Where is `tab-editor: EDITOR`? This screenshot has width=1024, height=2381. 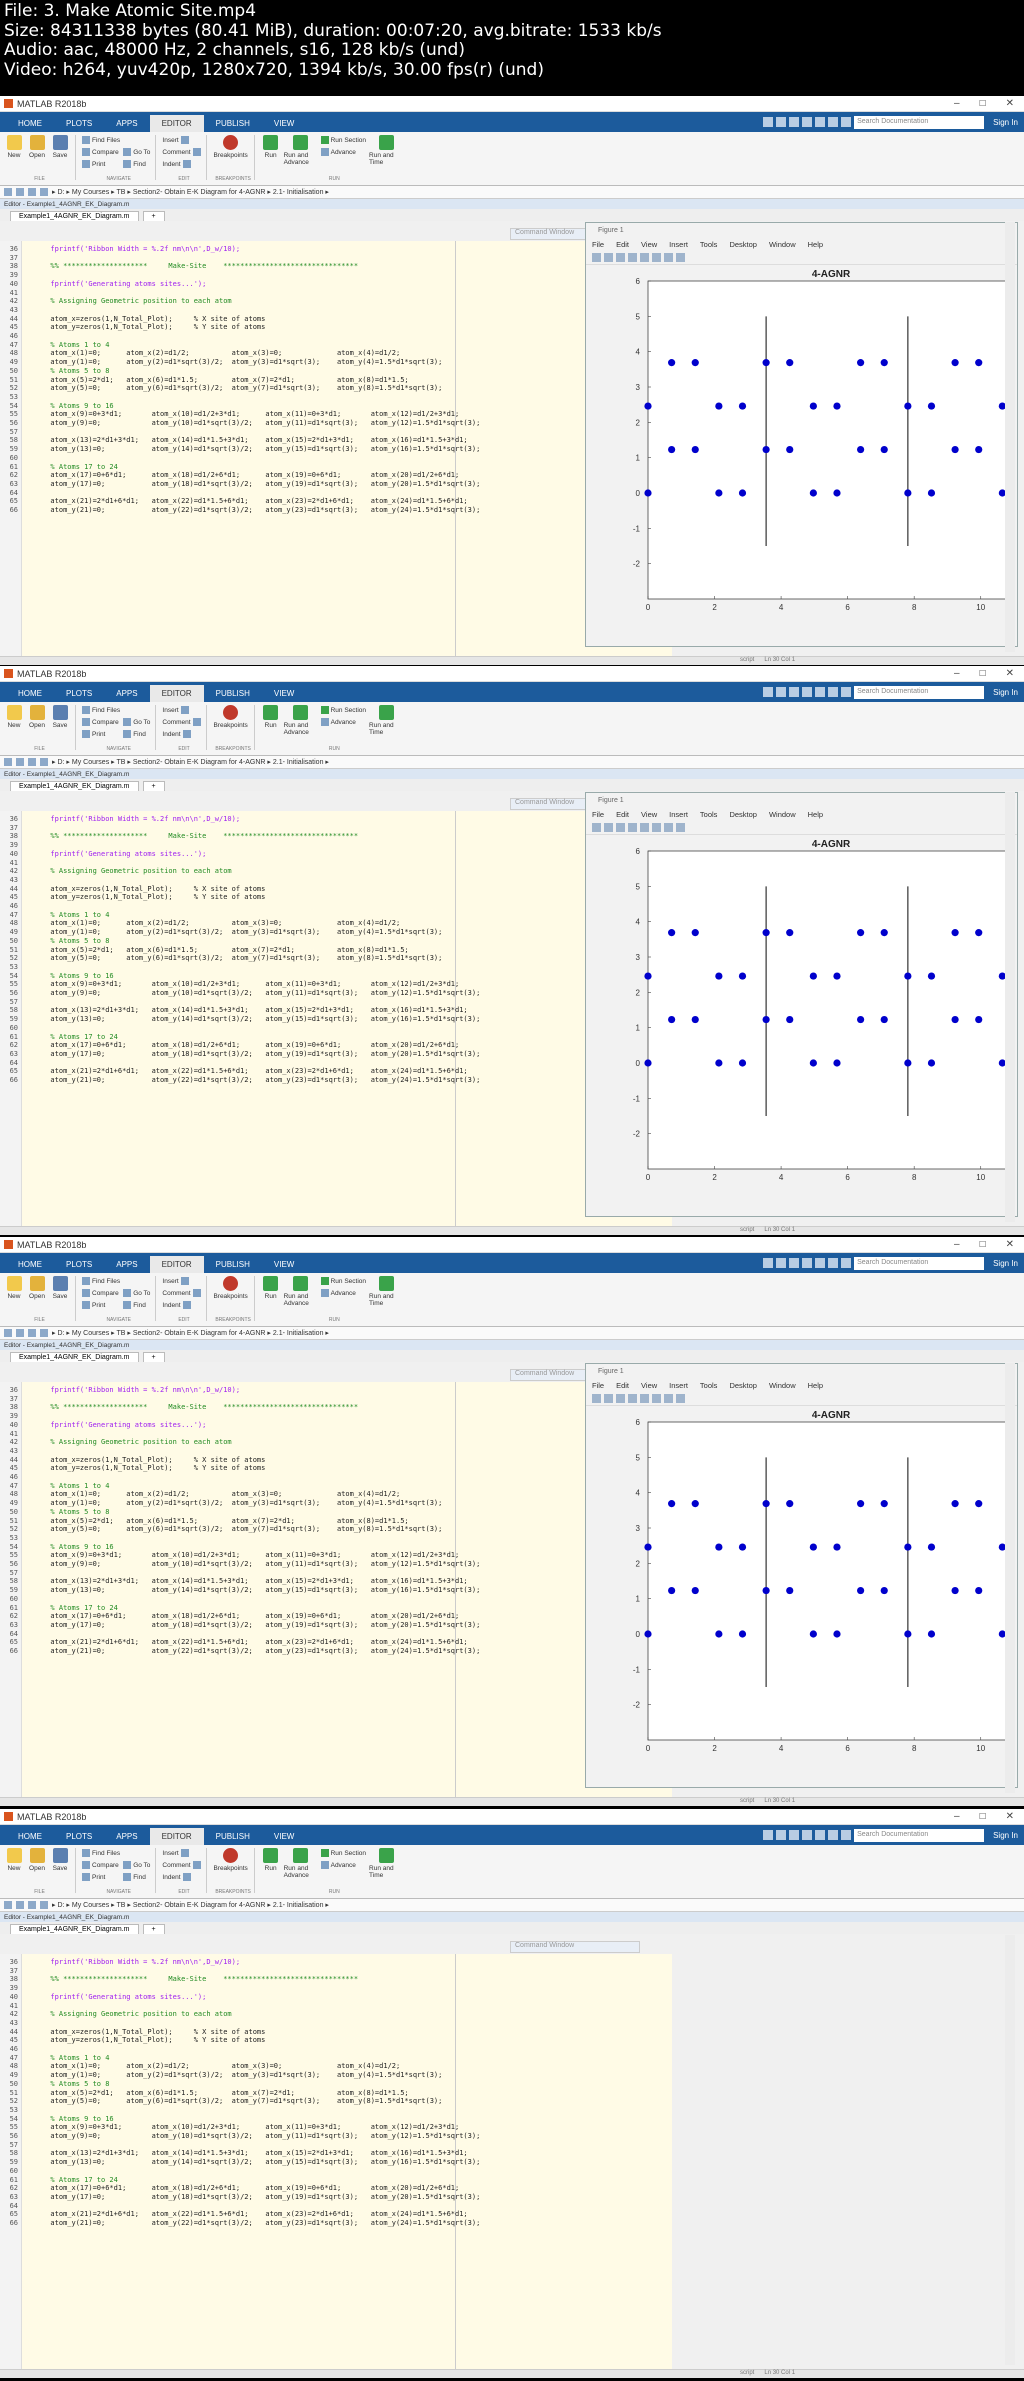 tab-editor: EDITOR is located at coordinates (176, 123).